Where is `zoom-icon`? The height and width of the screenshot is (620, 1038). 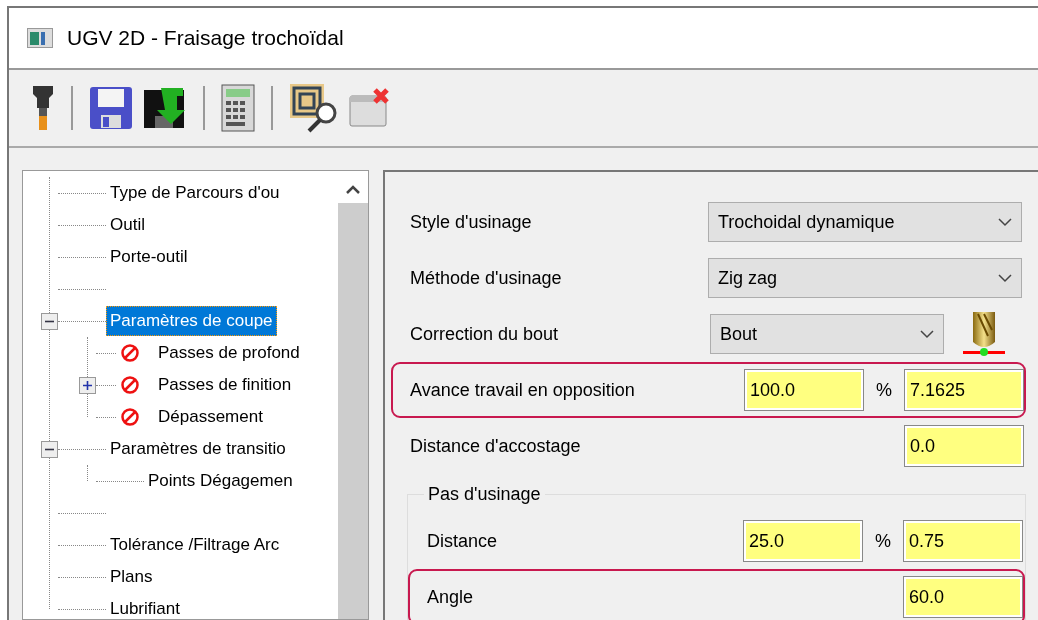
zoom-icon is located at coordinates (314, 108).